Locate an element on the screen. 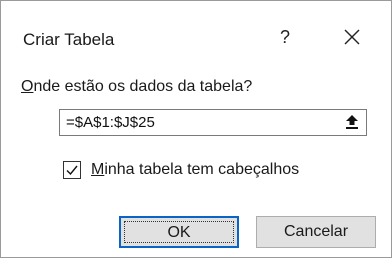  ok-button-label: OK is located at coordinates (179, 232).